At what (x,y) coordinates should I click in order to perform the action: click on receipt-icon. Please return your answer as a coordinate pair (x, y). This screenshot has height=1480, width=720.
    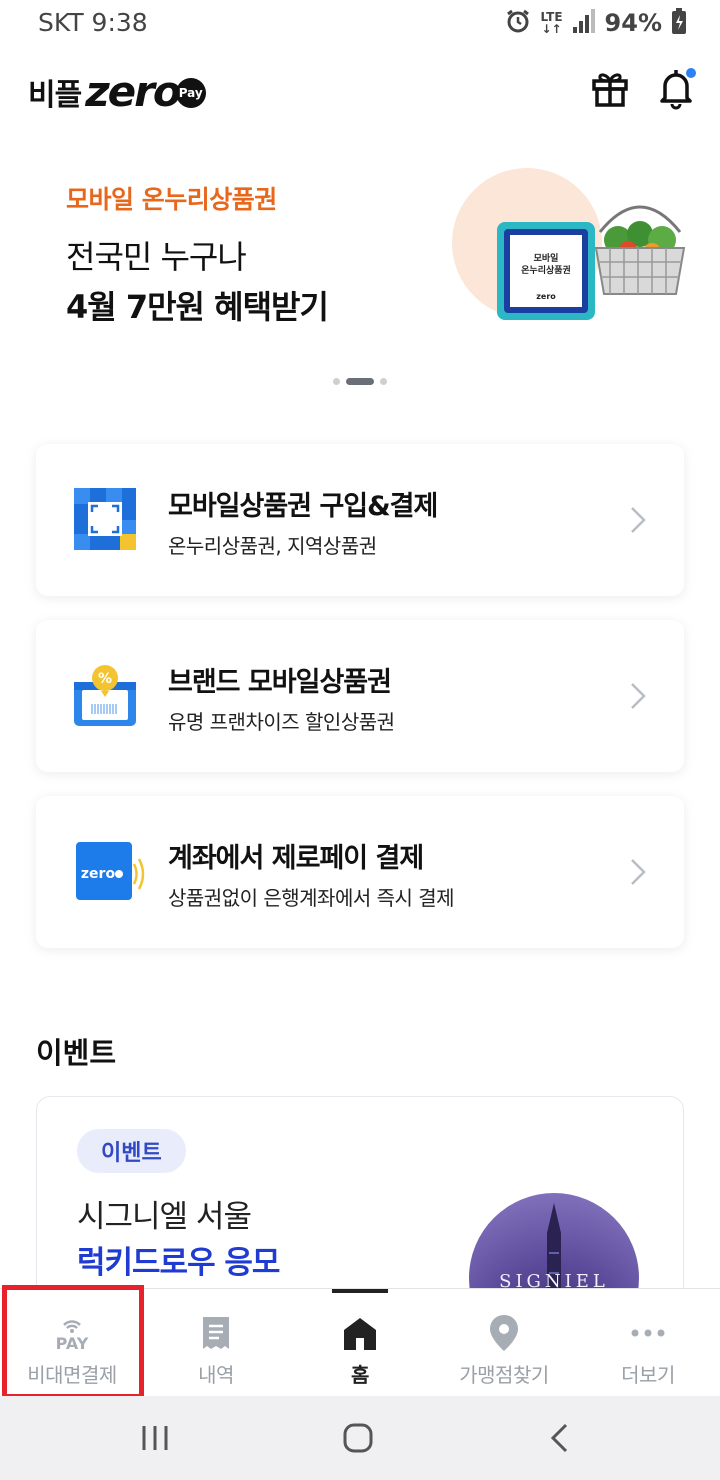
    Looking at the image, I should click on (216, 1333).